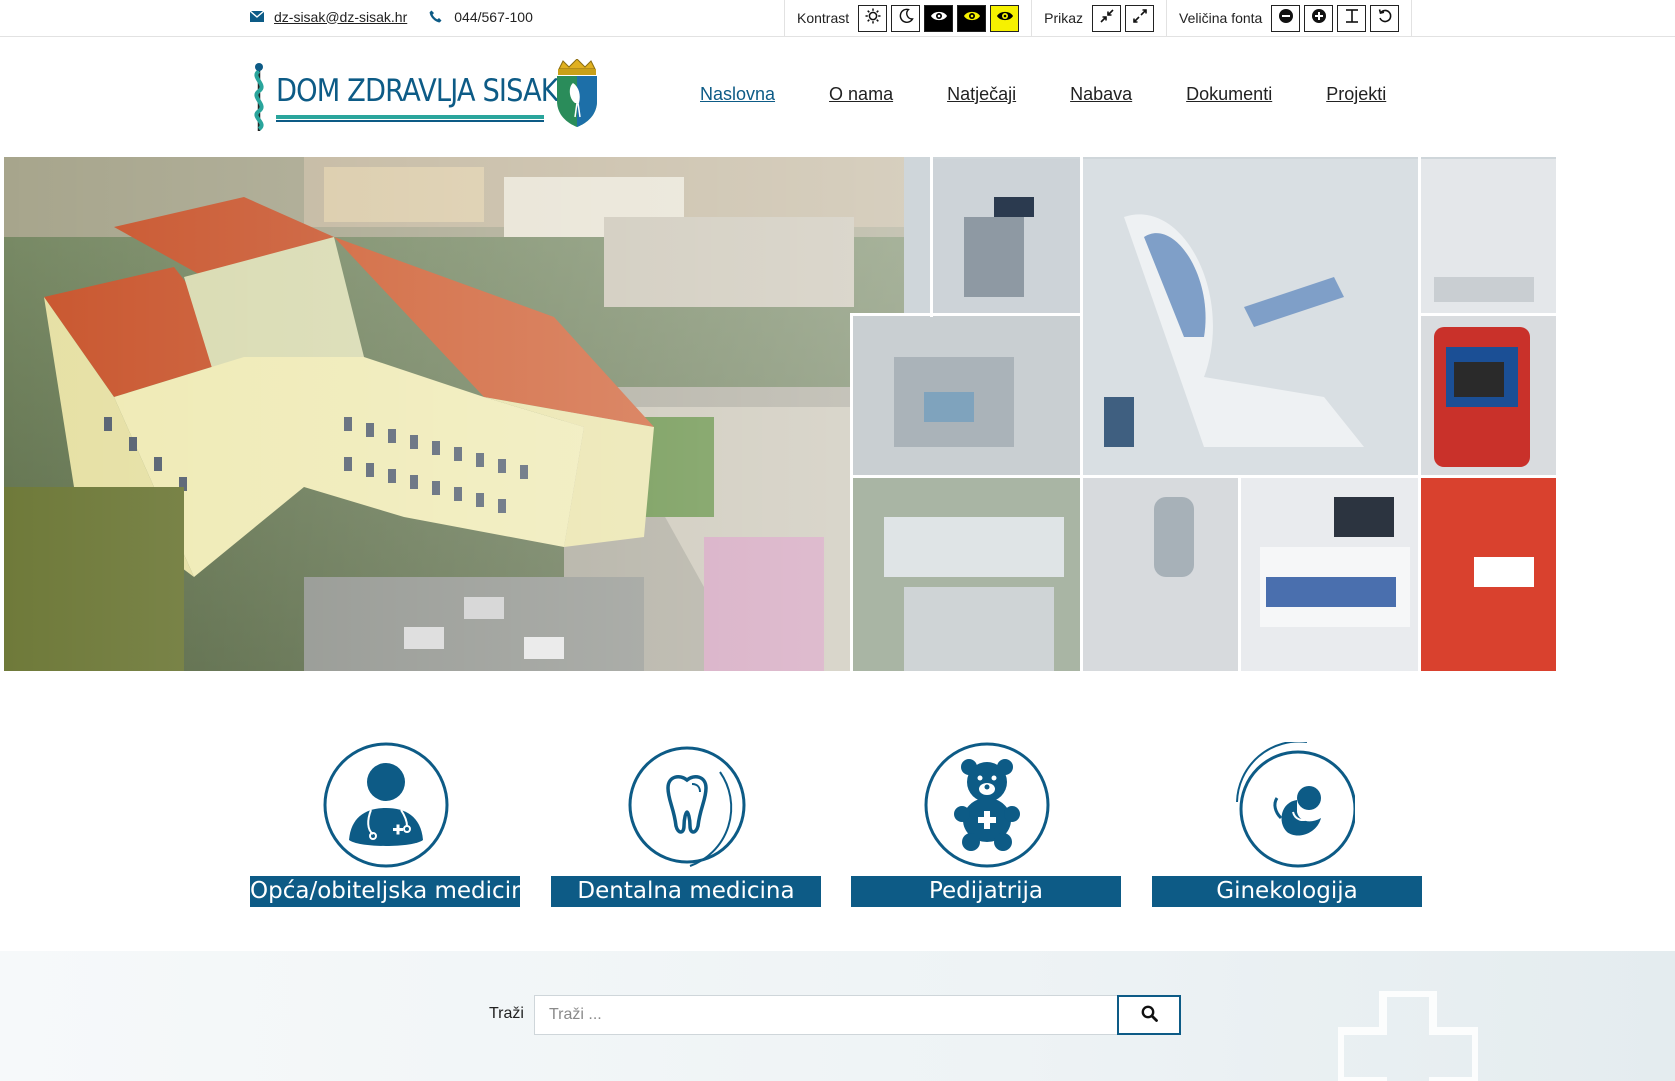 This screenshot has width=1675, height=1081. Describe the element at coordinates (259, 99) in the screenshot. I see `caduceus-icon` at that location.